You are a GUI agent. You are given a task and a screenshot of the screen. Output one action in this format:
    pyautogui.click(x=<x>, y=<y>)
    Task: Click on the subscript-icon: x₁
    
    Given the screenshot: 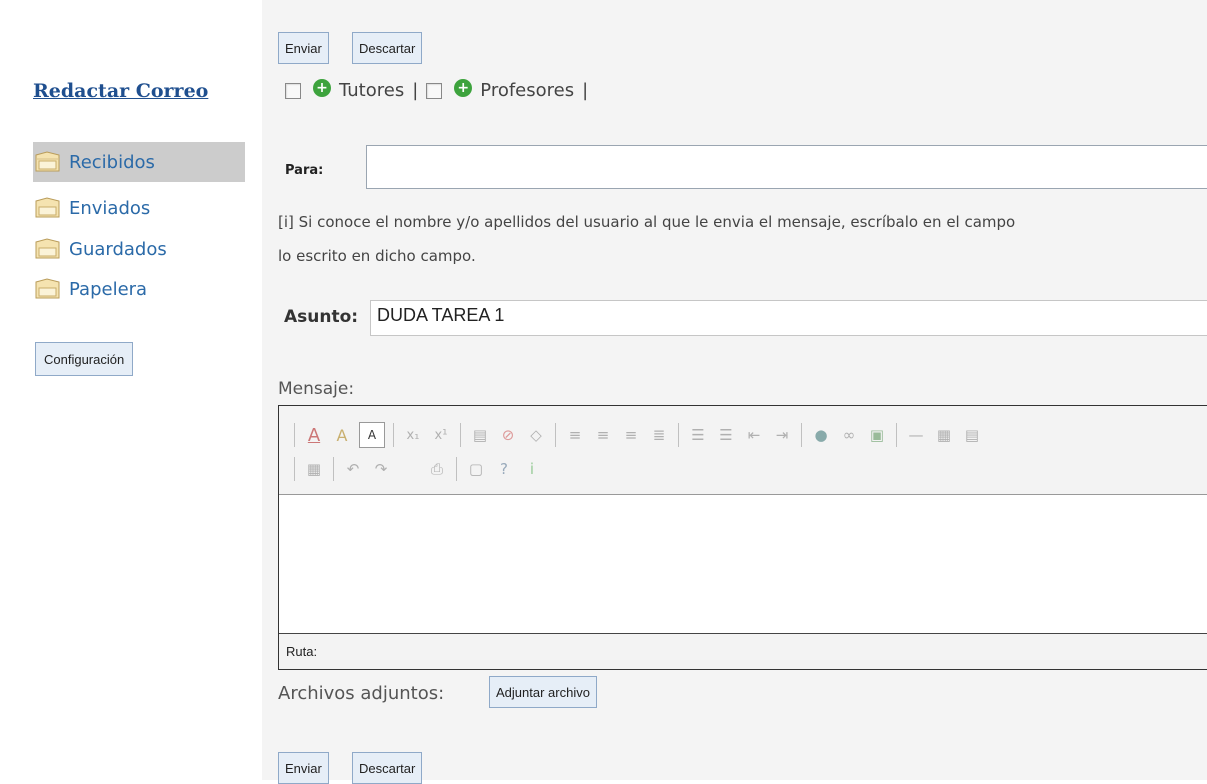 What is the action you would take?
    pyautogui.click(x=413, y=435)
    